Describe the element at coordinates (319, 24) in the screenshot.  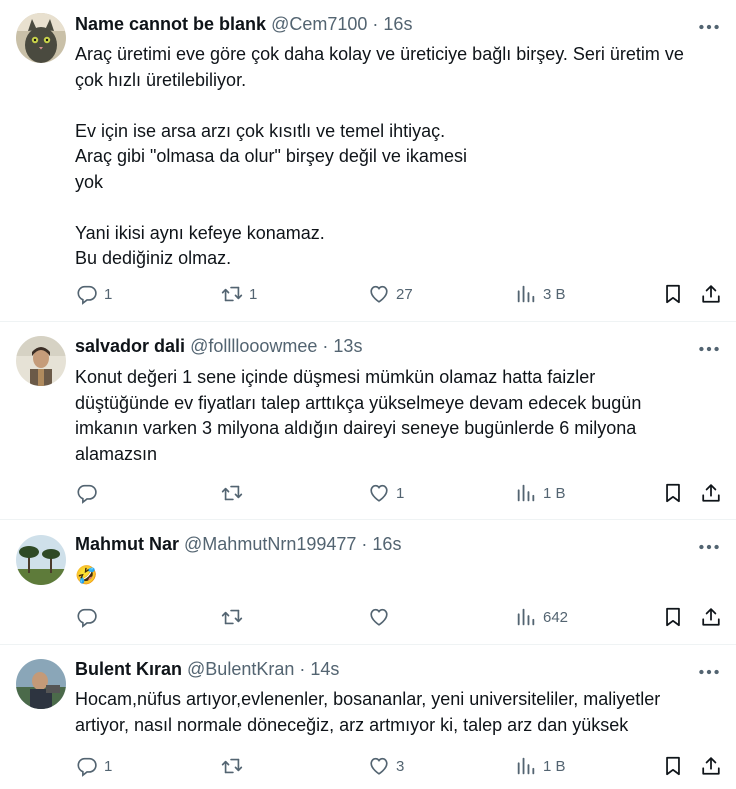
I see `handle: @Cem7100` at that location.